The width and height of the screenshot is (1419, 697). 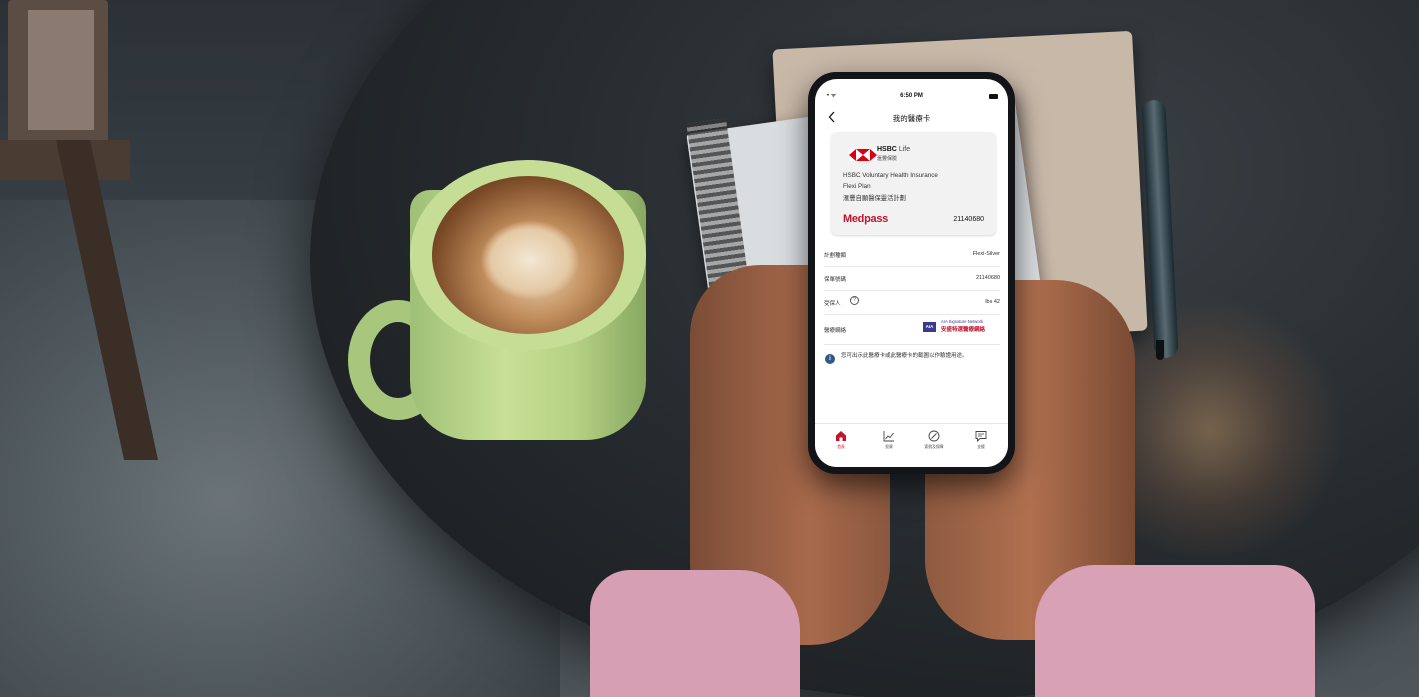 What do you see at coordinates (887, 149) in the screenshot?
I see `brand-hsbc: HSBC` at bounding box center [887, 149].